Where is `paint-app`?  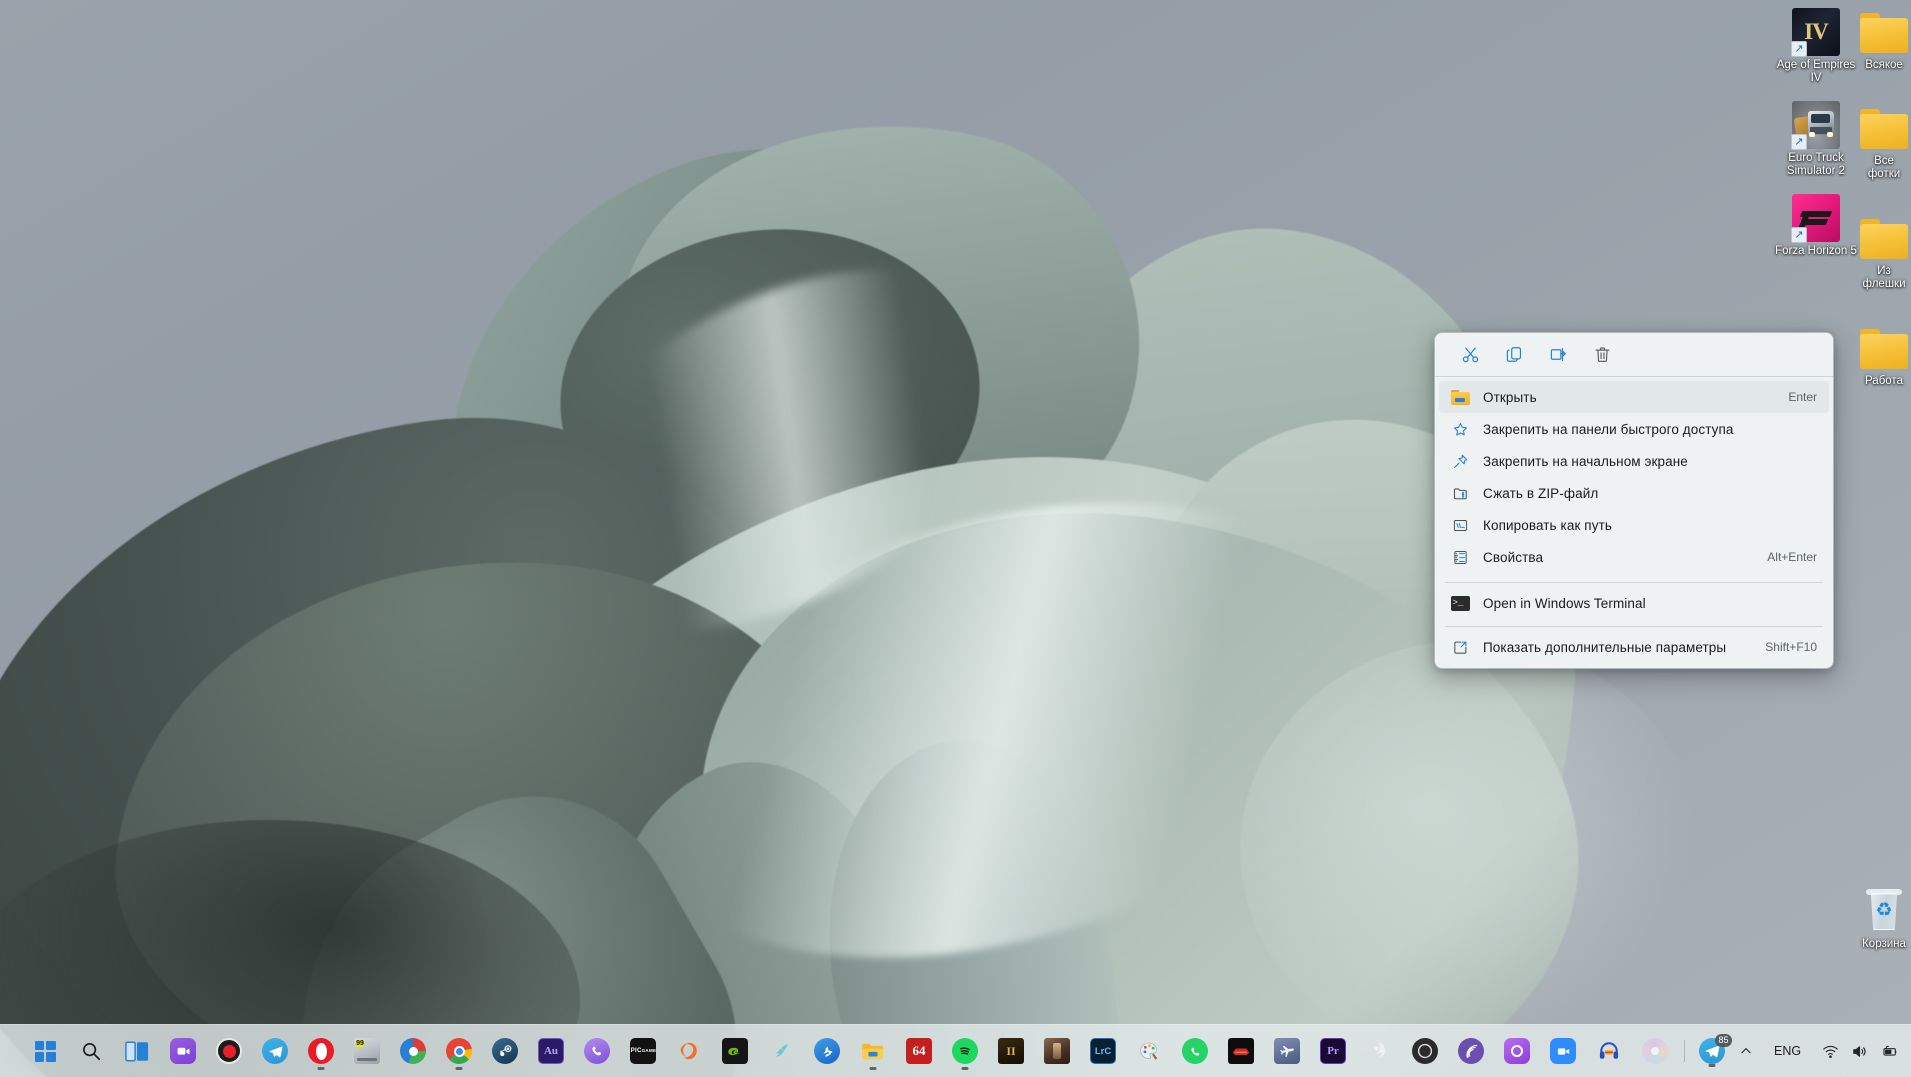
paint-app is located at coordinates (1149, 1051).